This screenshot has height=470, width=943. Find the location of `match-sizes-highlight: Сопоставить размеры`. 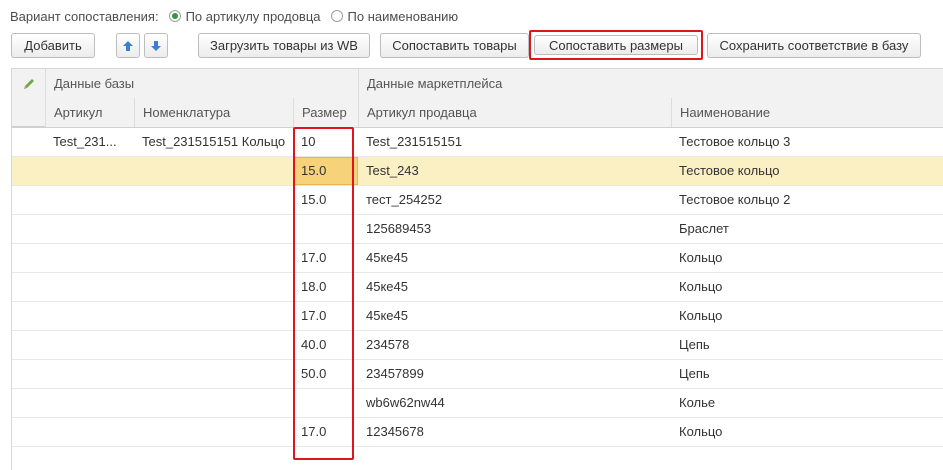

match-sizes-highlight: Сопоставить размеры is located at coordinates (616, 45).